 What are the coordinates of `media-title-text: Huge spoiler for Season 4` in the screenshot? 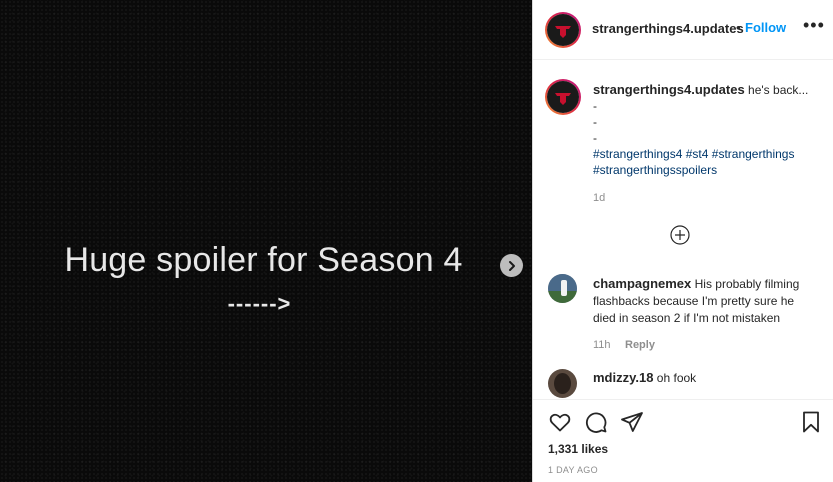 It's located at (263, 260).